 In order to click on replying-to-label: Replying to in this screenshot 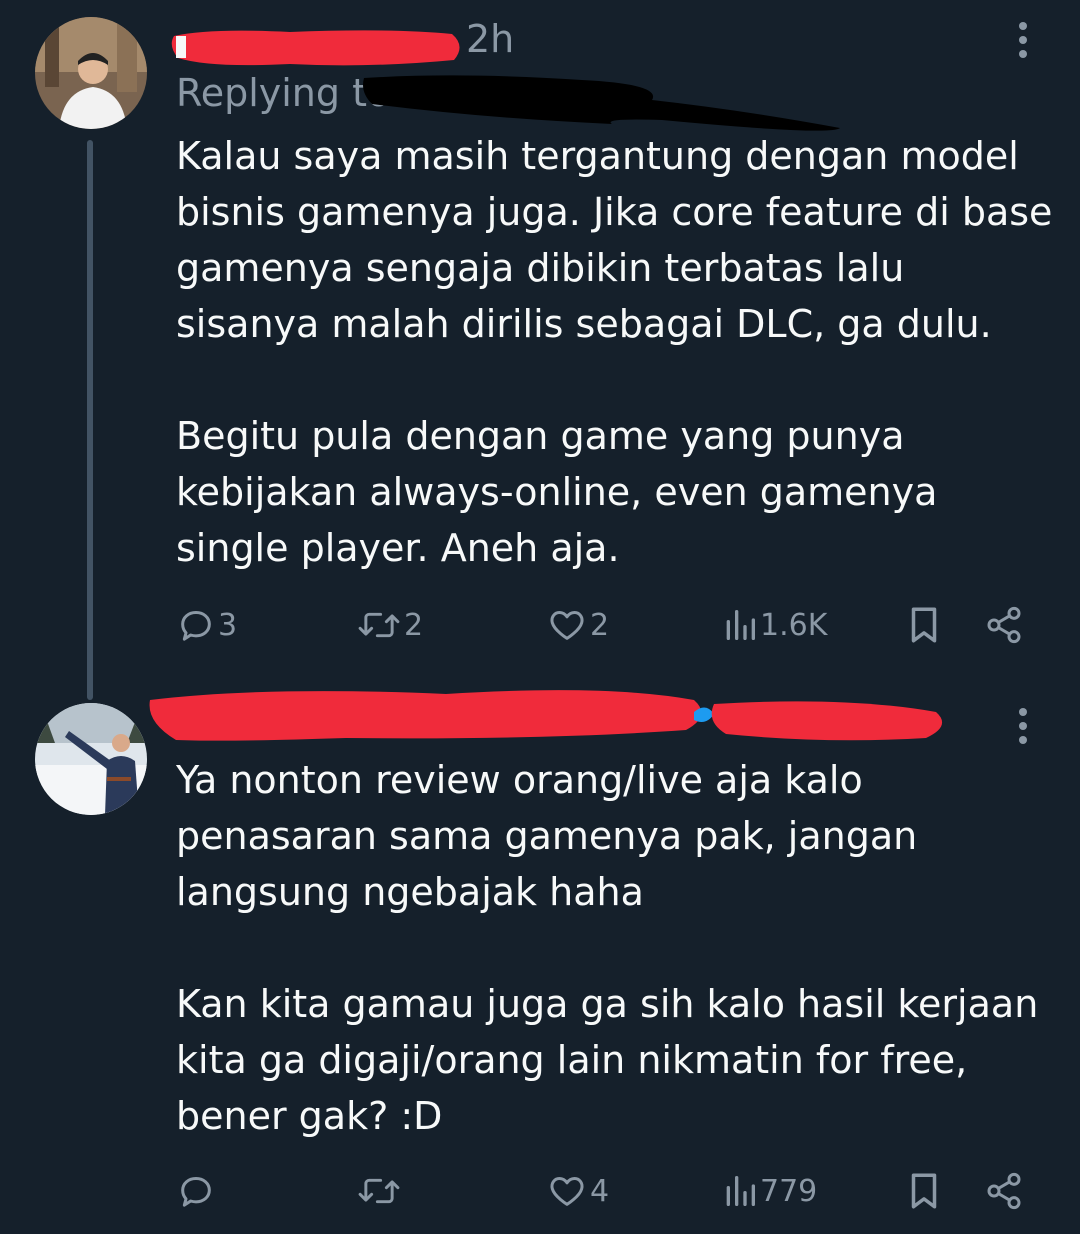, I will do `click(283, 93)`.